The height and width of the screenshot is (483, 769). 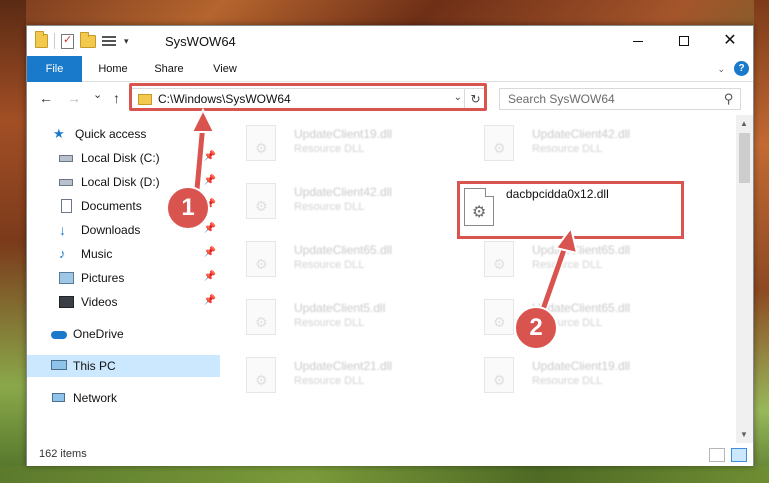 What do you see at coordinates (123, 302) in the screenshot?
I see `sidebar-item-videos: Videos 📌` at bounding box center [123, 302].